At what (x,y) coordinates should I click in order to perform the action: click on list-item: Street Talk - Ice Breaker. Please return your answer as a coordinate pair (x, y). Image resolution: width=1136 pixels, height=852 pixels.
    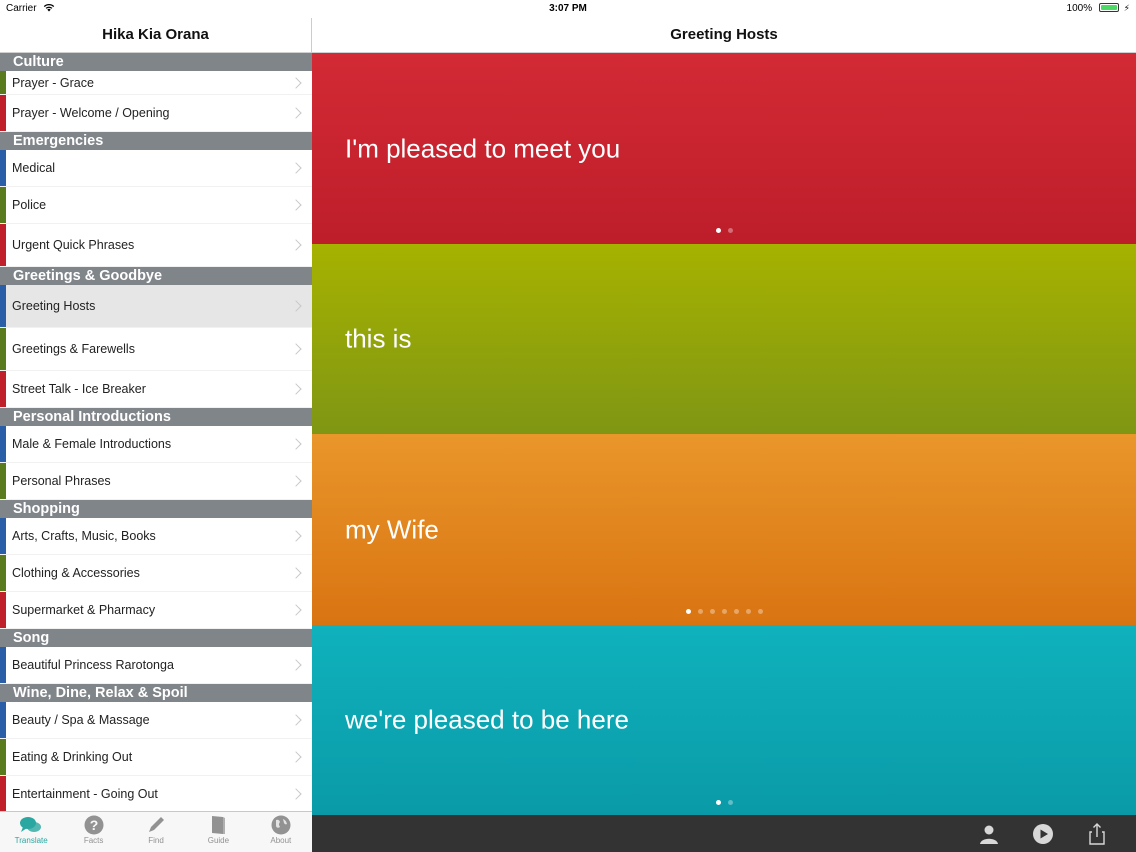
    Looking at the image, I should click on (156, 389).